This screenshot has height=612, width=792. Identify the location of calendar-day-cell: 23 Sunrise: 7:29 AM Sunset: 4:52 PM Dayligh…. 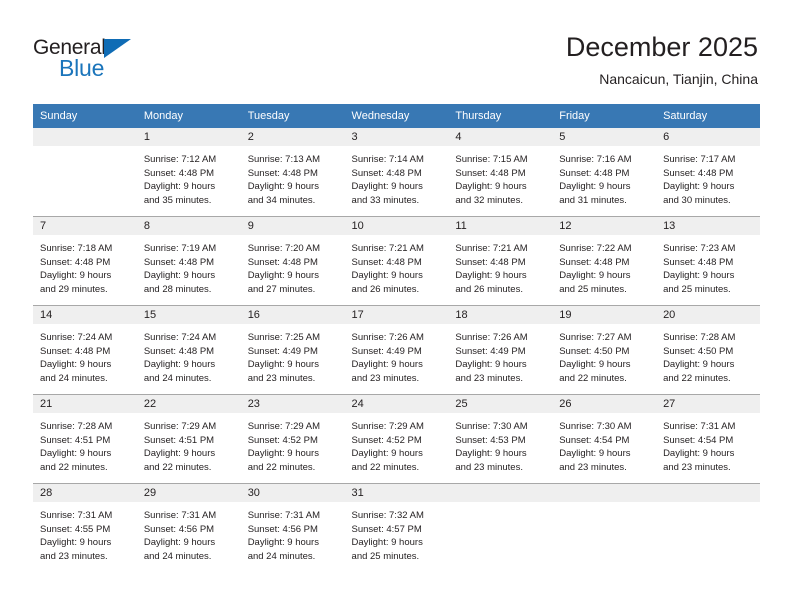
(292, 439).